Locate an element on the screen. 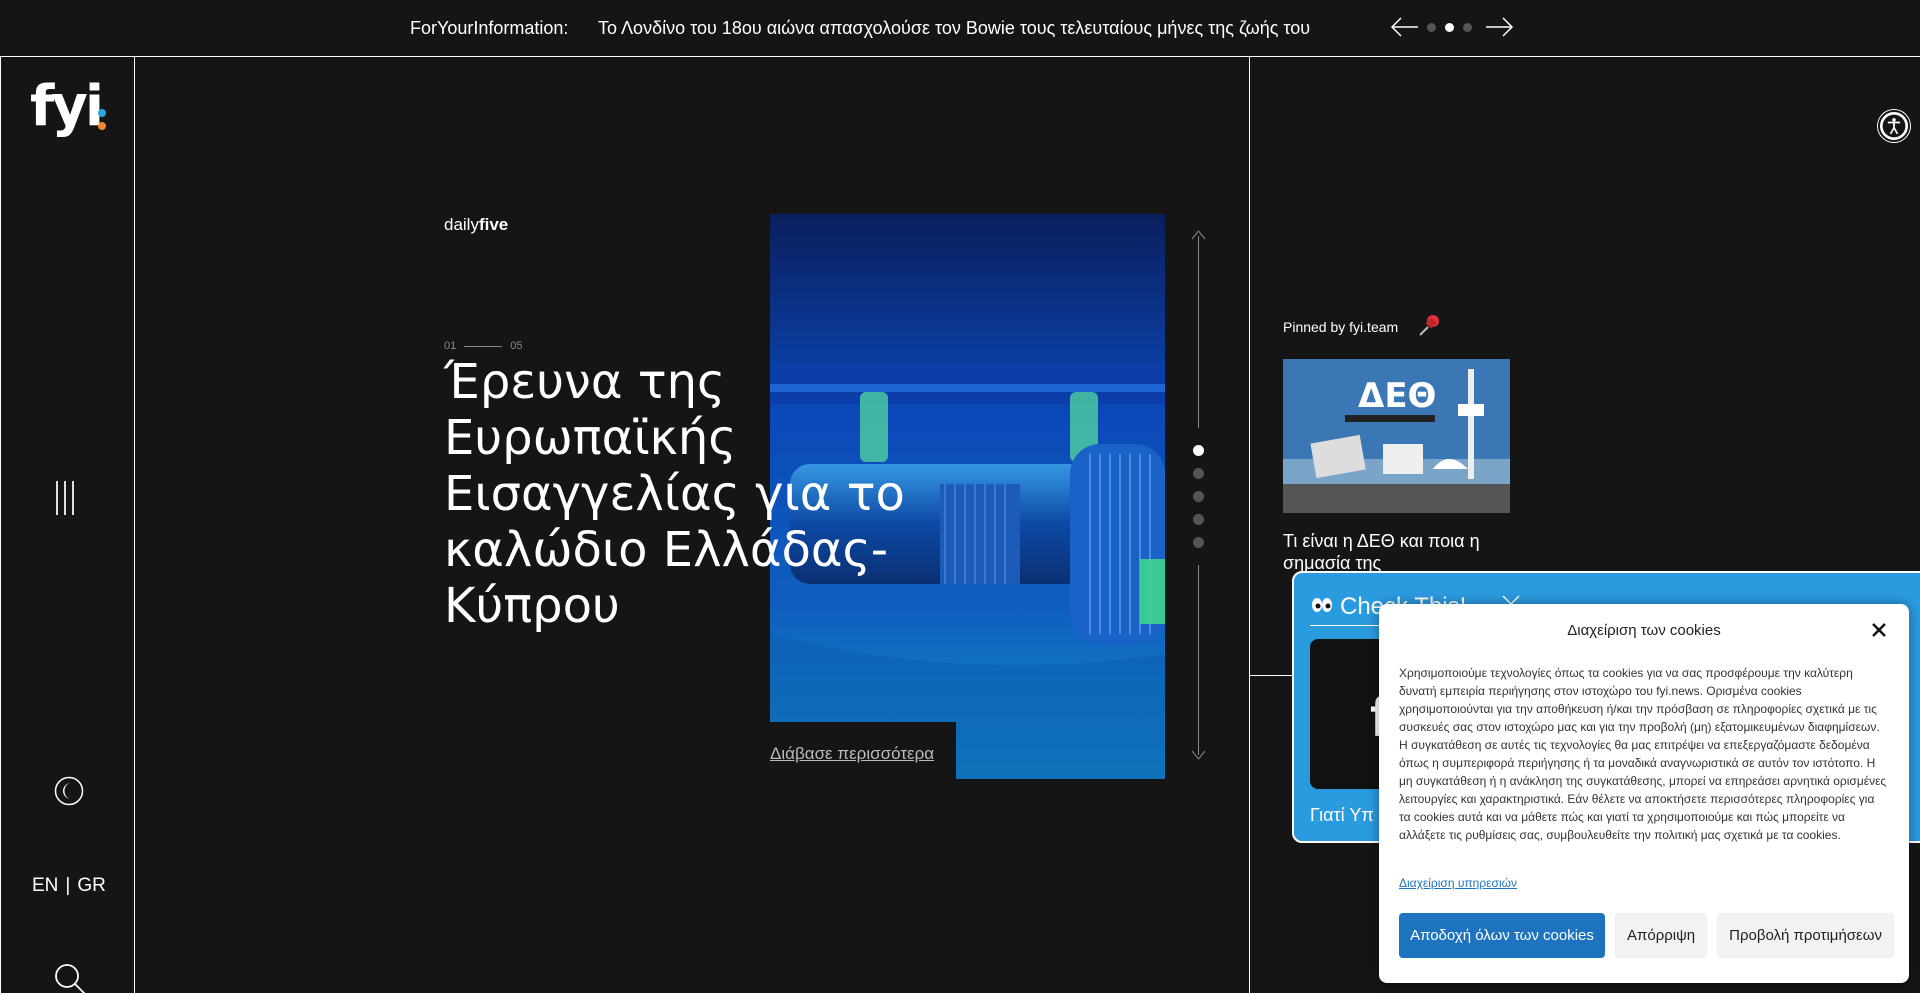 This screenshot has width=1920, height=993. pinned-article-title: Τι είναι η ΔΕΘ και ποια η σημασία της is located at coordinates (1403, 552).